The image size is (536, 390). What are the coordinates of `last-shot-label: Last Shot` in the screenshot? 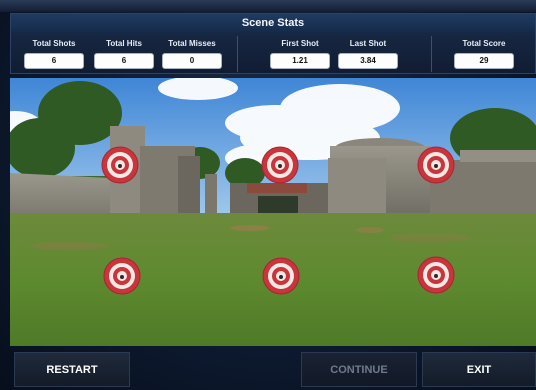 It's located at (368, 43).